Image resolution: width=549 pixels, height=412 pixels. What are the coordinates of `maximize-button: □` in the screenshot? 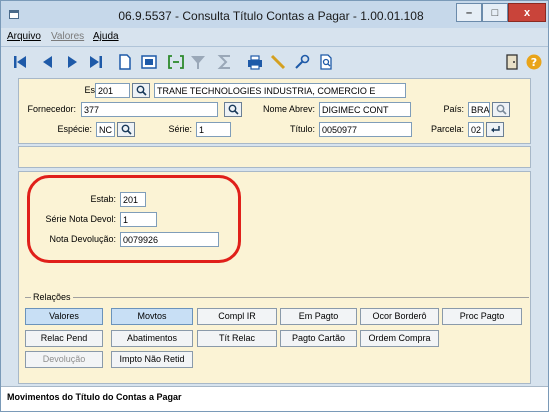 It's located at (495, 12).